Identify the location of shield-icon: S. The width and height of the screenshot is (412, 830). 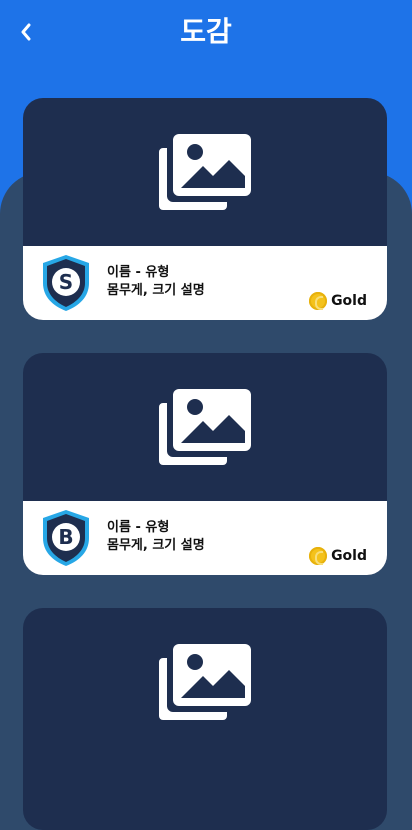
(66, 283).